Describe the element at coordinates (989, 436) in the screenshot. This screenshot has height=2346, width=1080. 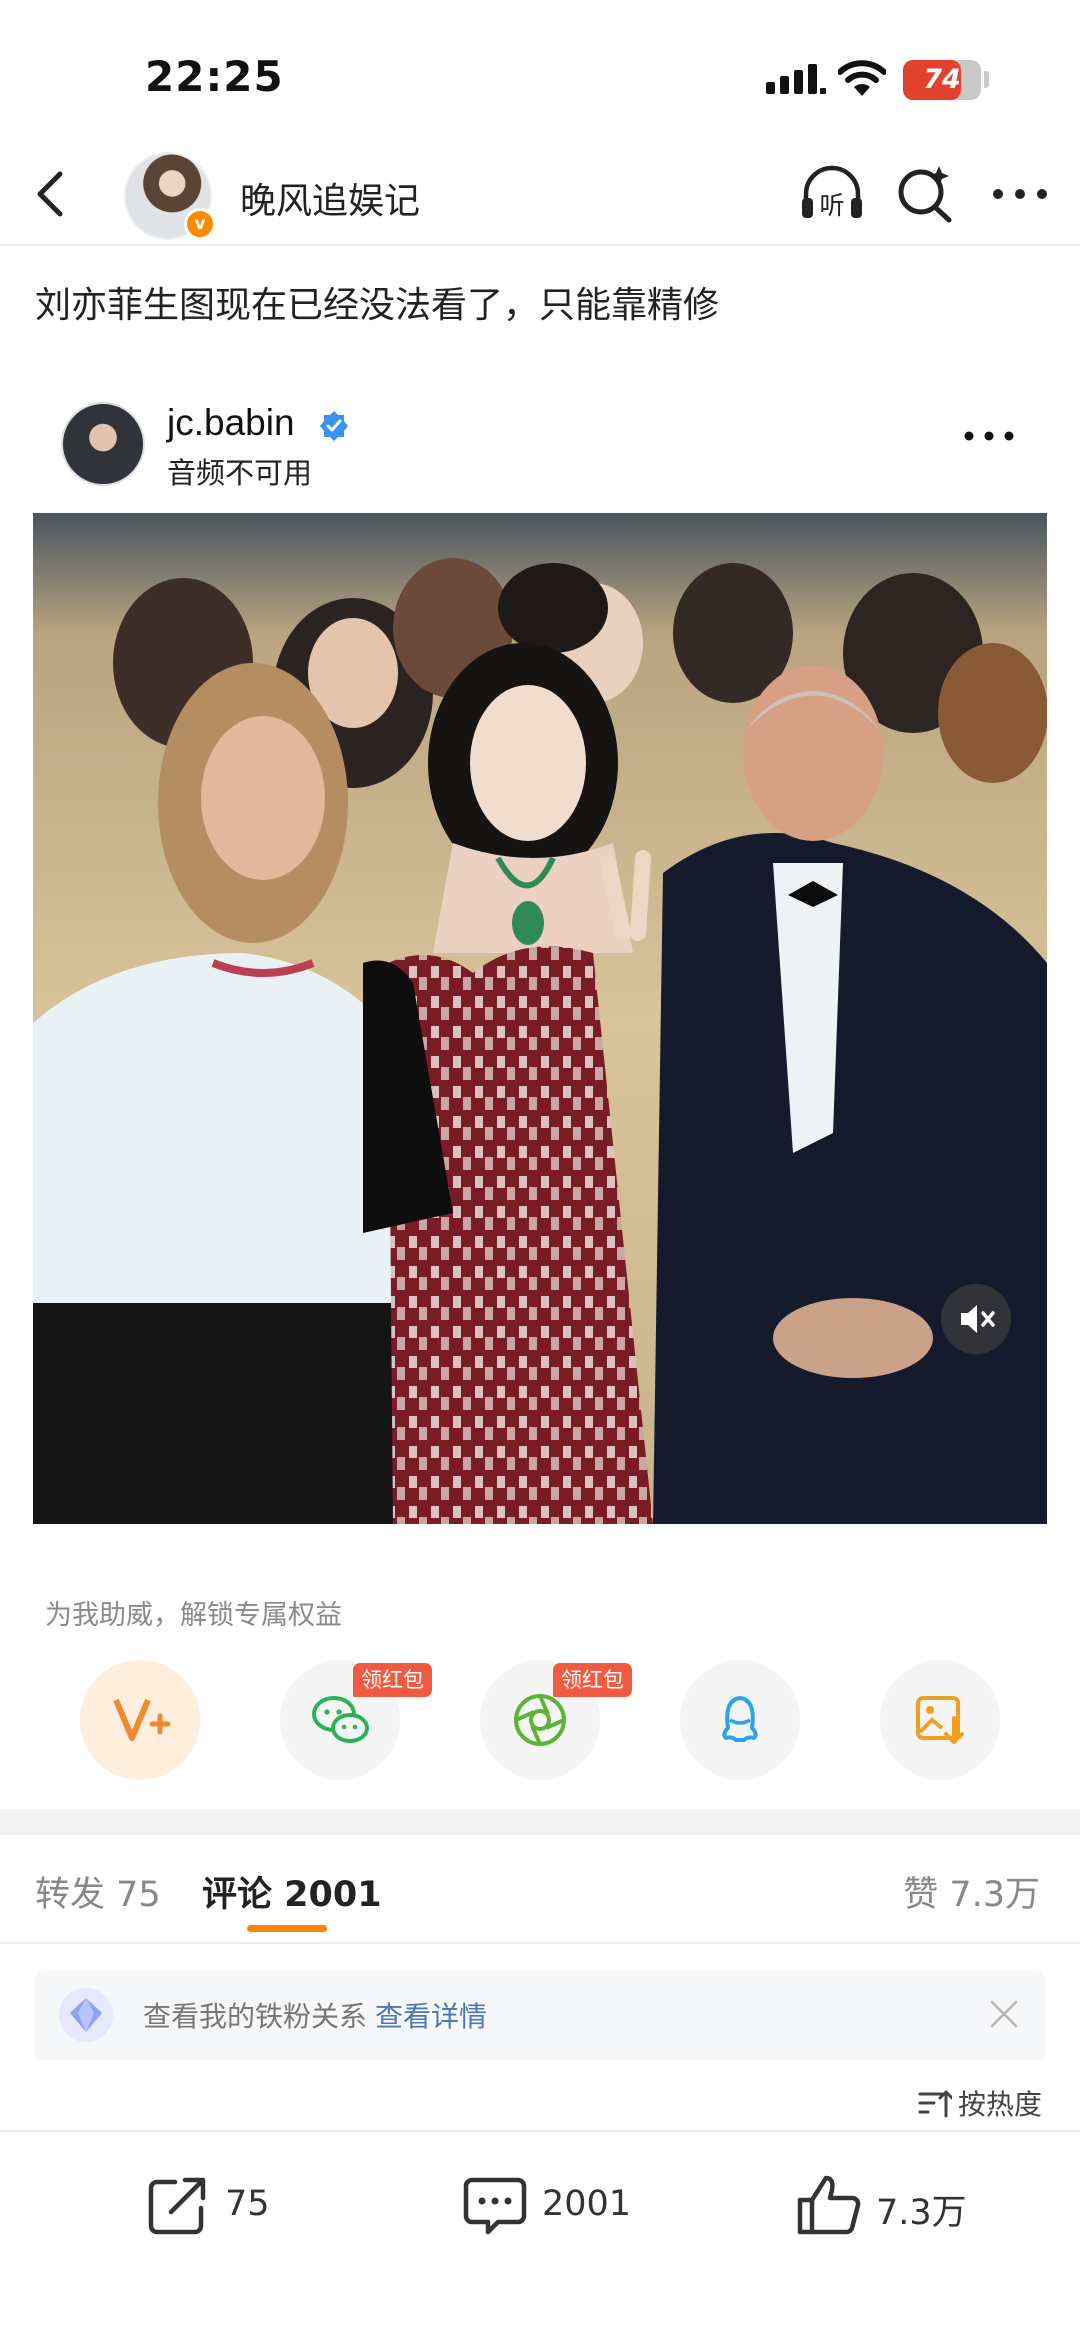
I see `embedded-more-icon` at that location.